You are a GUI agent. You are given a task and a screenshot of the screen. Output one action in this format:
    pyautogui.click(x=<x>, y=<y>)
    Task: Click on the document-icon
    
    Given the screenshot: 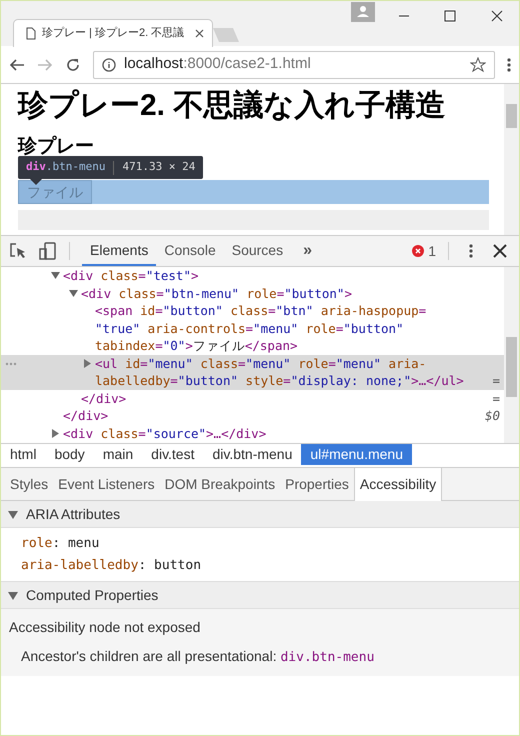 What is the action you would take?
    pyautogui.click(x=31, y=33)
    